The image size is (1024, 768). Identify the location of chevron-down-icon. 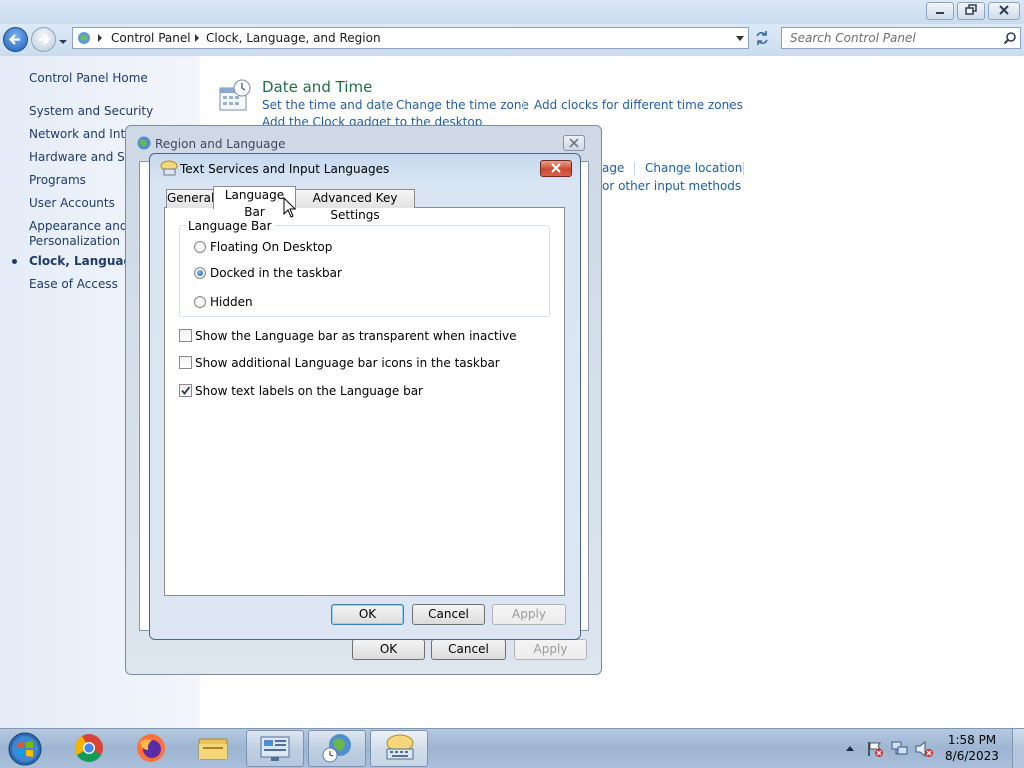
(63, 42).